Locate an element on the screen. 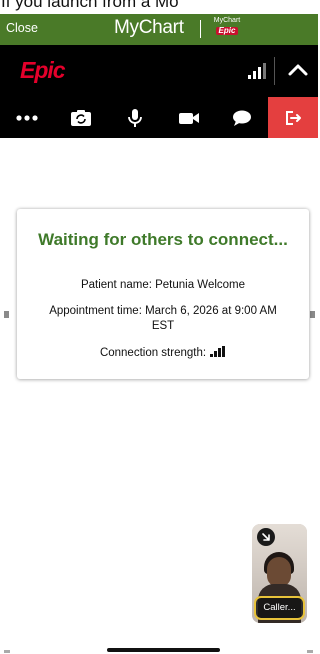 The image size is (320, 654). close-button: Close is located at coordinates (22, 28).